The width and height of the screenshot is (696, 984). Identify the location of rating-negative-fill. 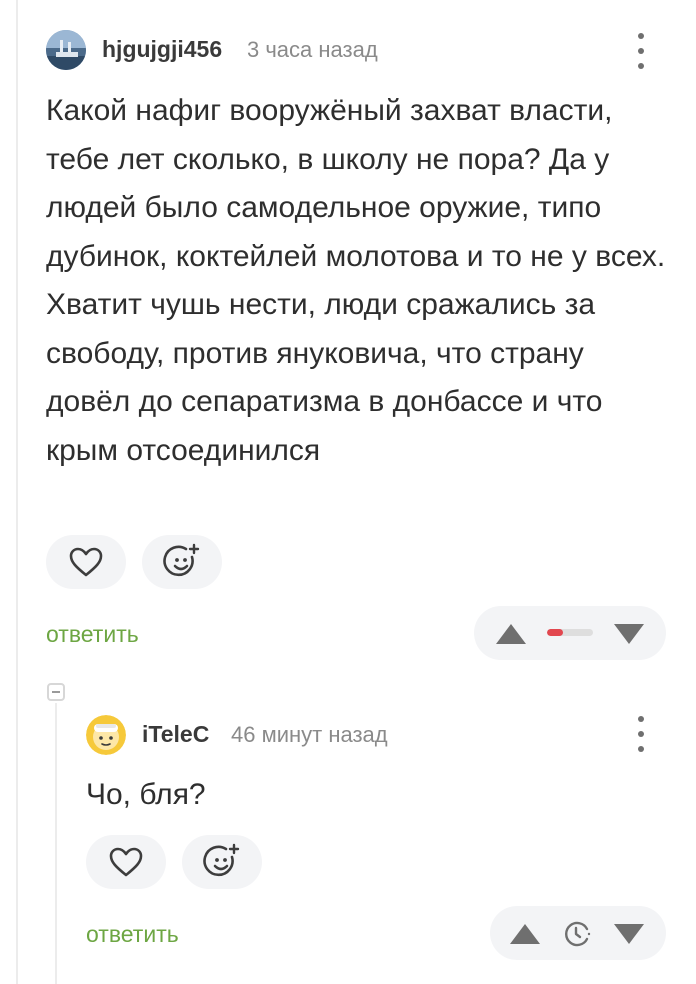
(555, 632).